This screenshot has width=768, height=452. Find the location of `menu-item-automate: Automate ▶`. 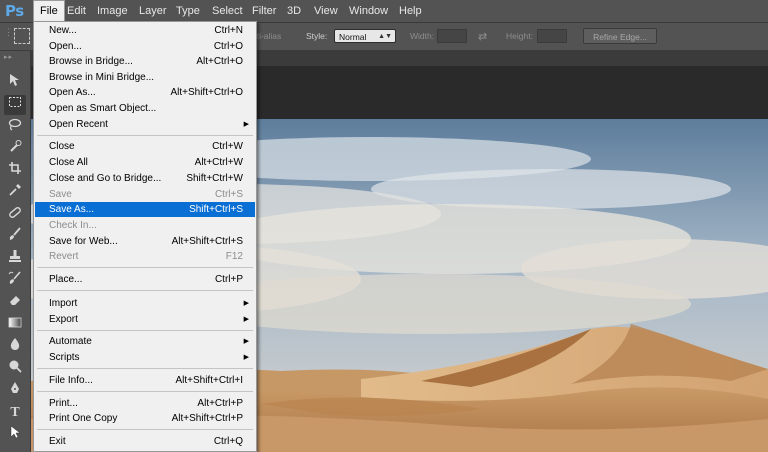

menu-item-automate: Automate ▶ is located at coordinates (145, 341).